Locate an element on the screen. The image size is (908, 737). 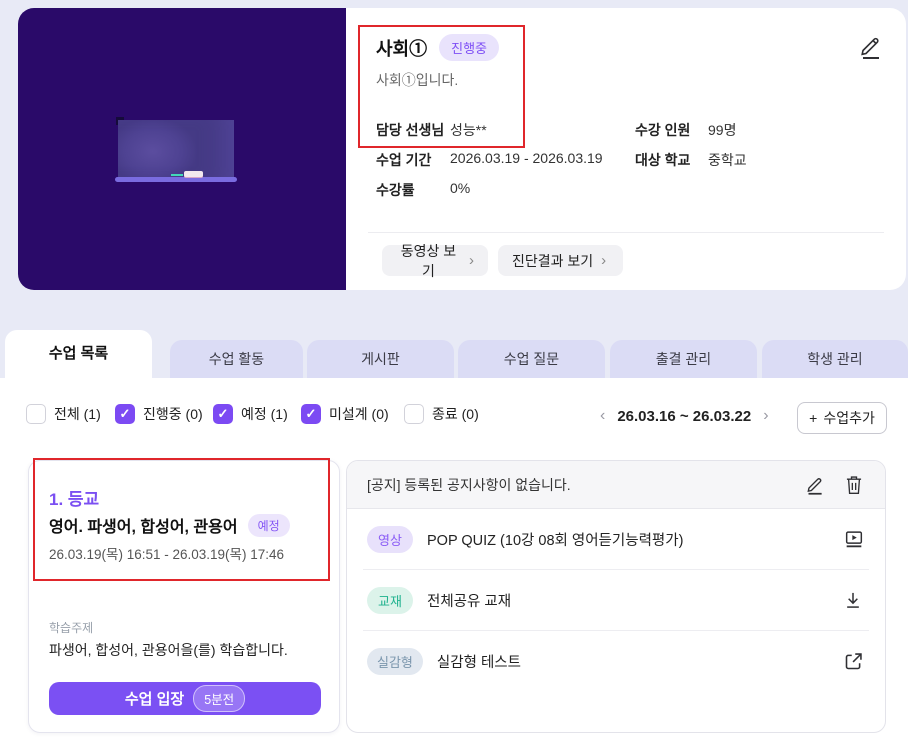
filter-label: 미설계 (0) is located at coordinates (359, 414).